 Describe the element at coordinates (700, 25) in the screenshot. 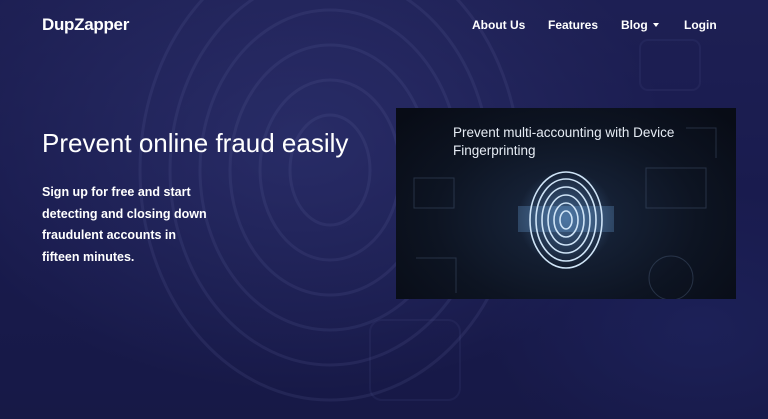

I see `nav-login: Login` at that location.